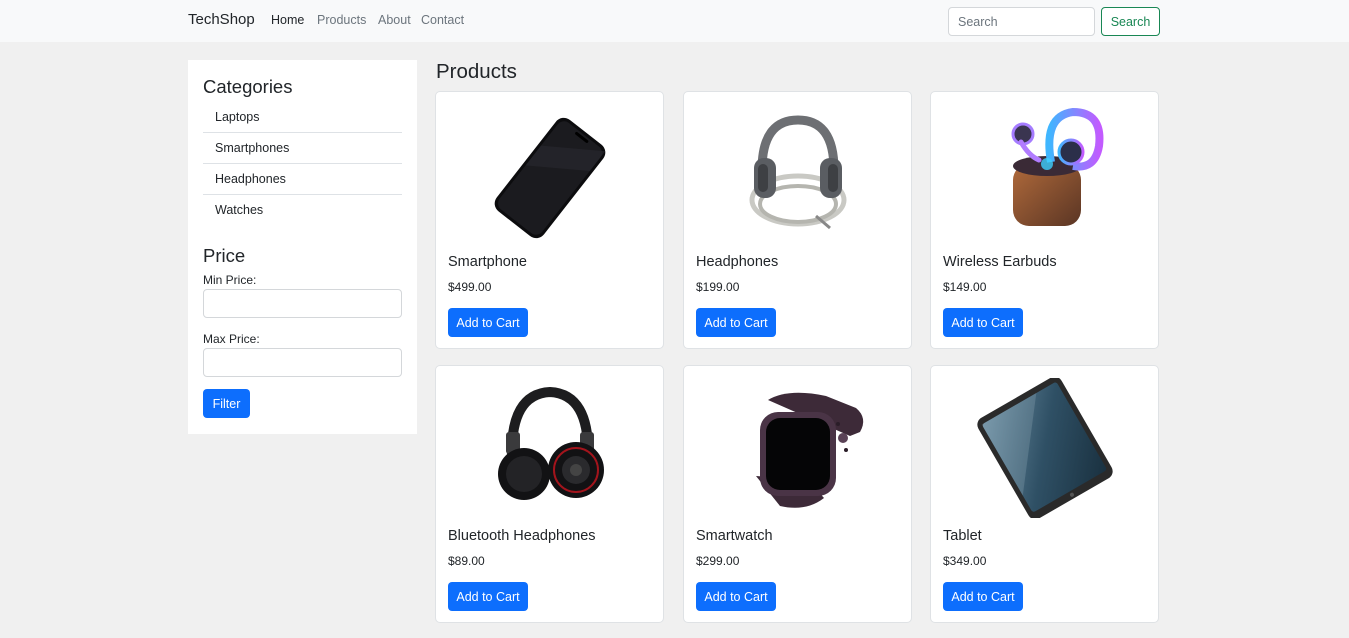 The height and width of the screenshot is (638, 1349). Describe the element at coordinates (737, 262) in the screenshot. I see `product-name: Headphones` at that location.